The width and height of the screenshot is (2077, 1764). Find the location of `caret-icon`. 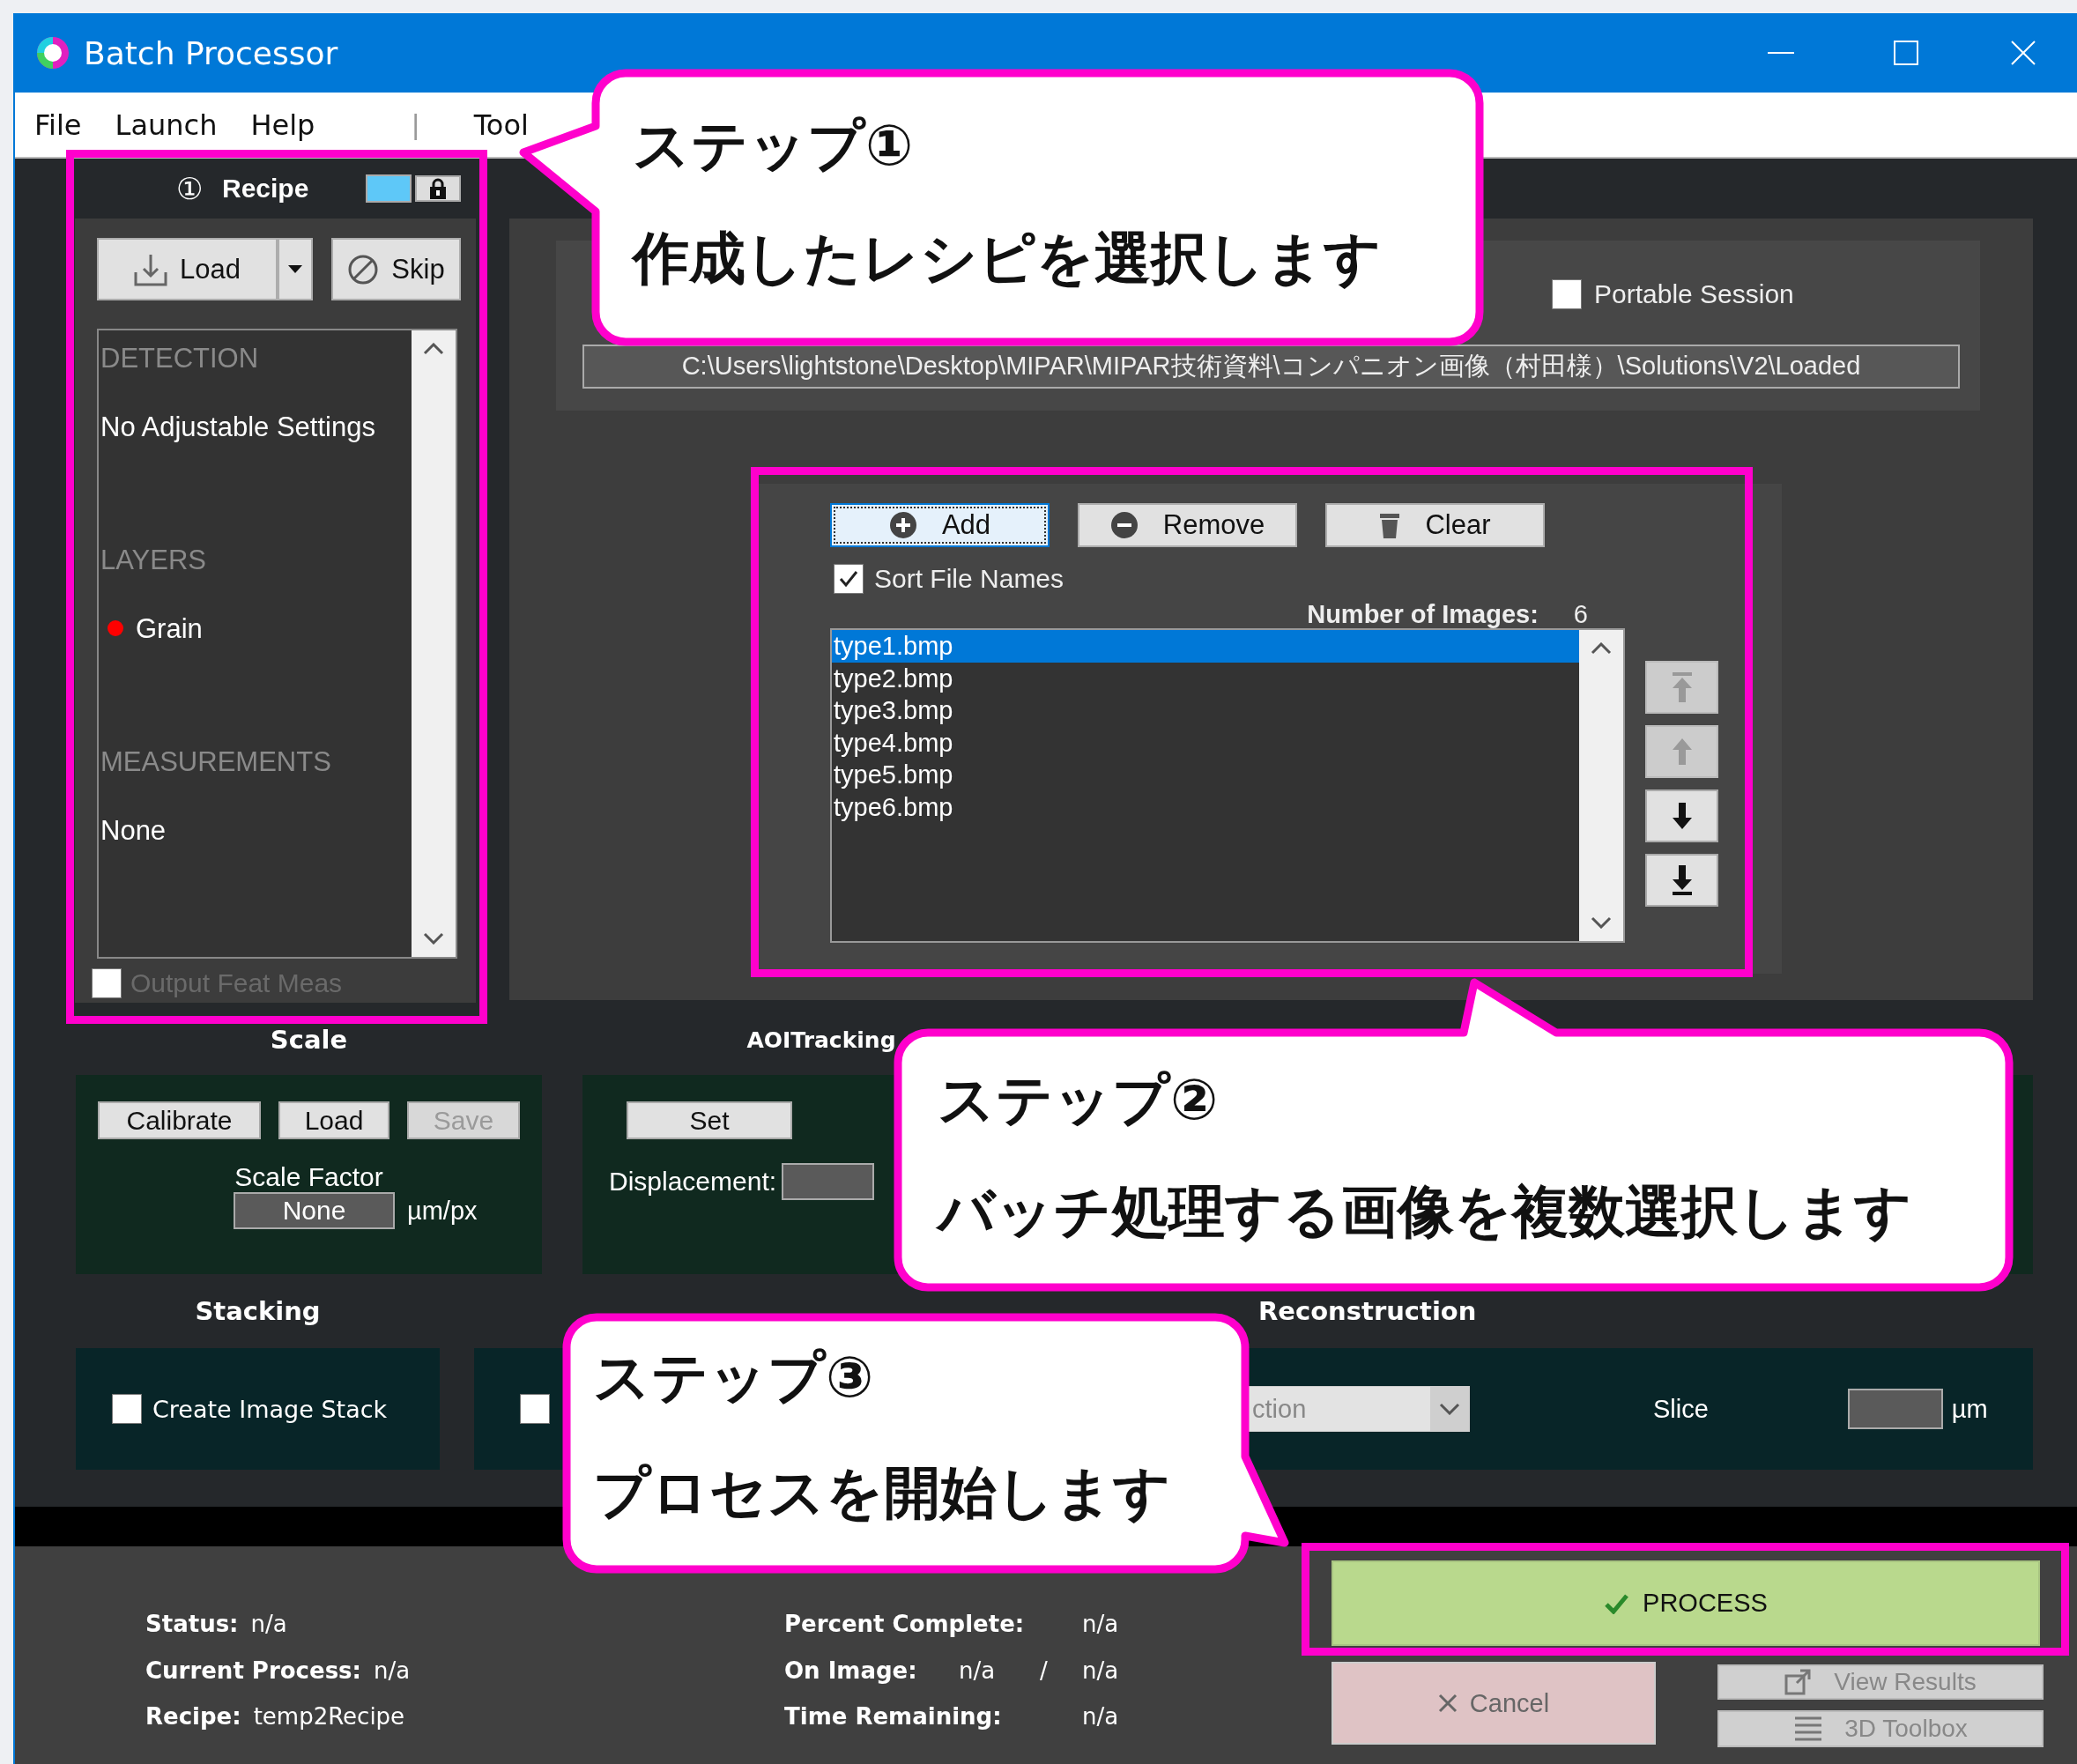

caret-icon is located at coordinates (295, 269).